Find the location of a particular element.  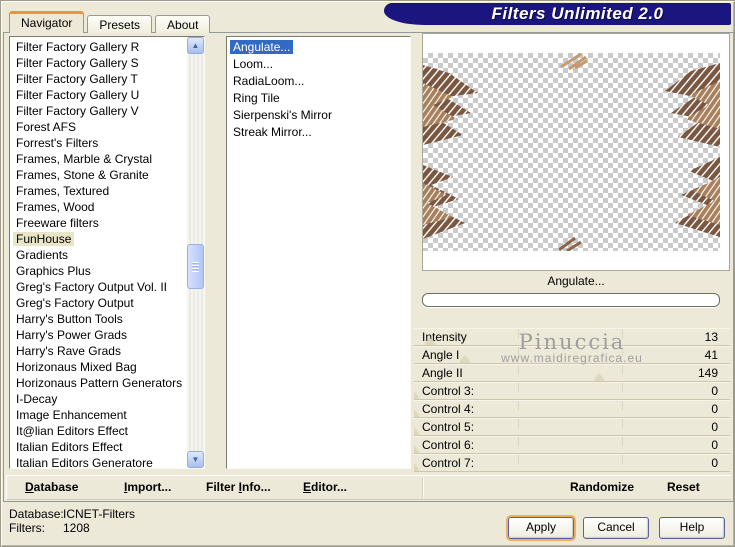

category-item: Harry's Rave Grads is located at coordinates (108, 351).